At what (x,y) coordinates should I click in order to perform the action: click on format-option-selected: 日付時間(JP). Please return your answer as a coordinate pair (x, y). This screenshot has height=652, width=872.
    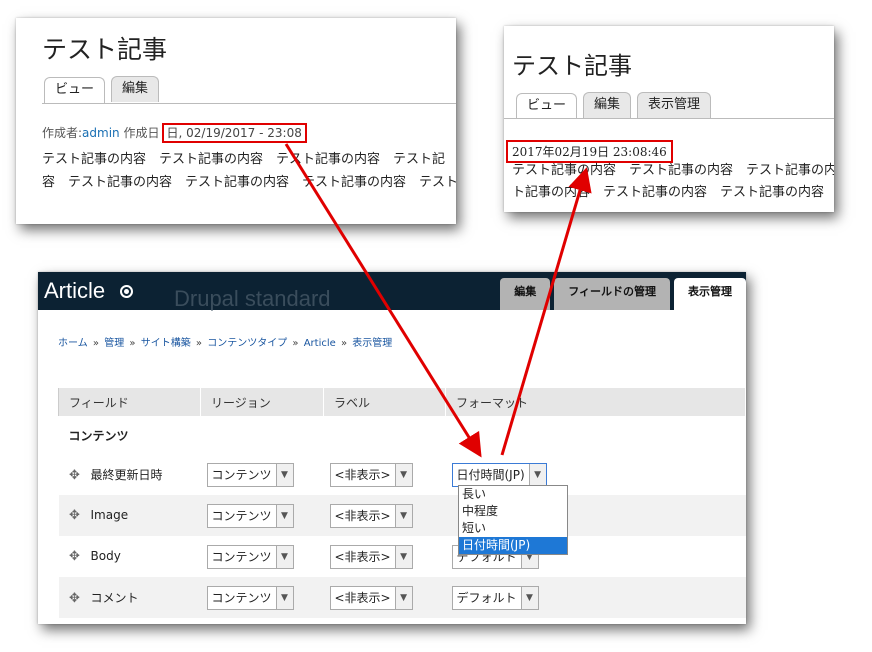
    Looking at the image, I should click on (513, 545).